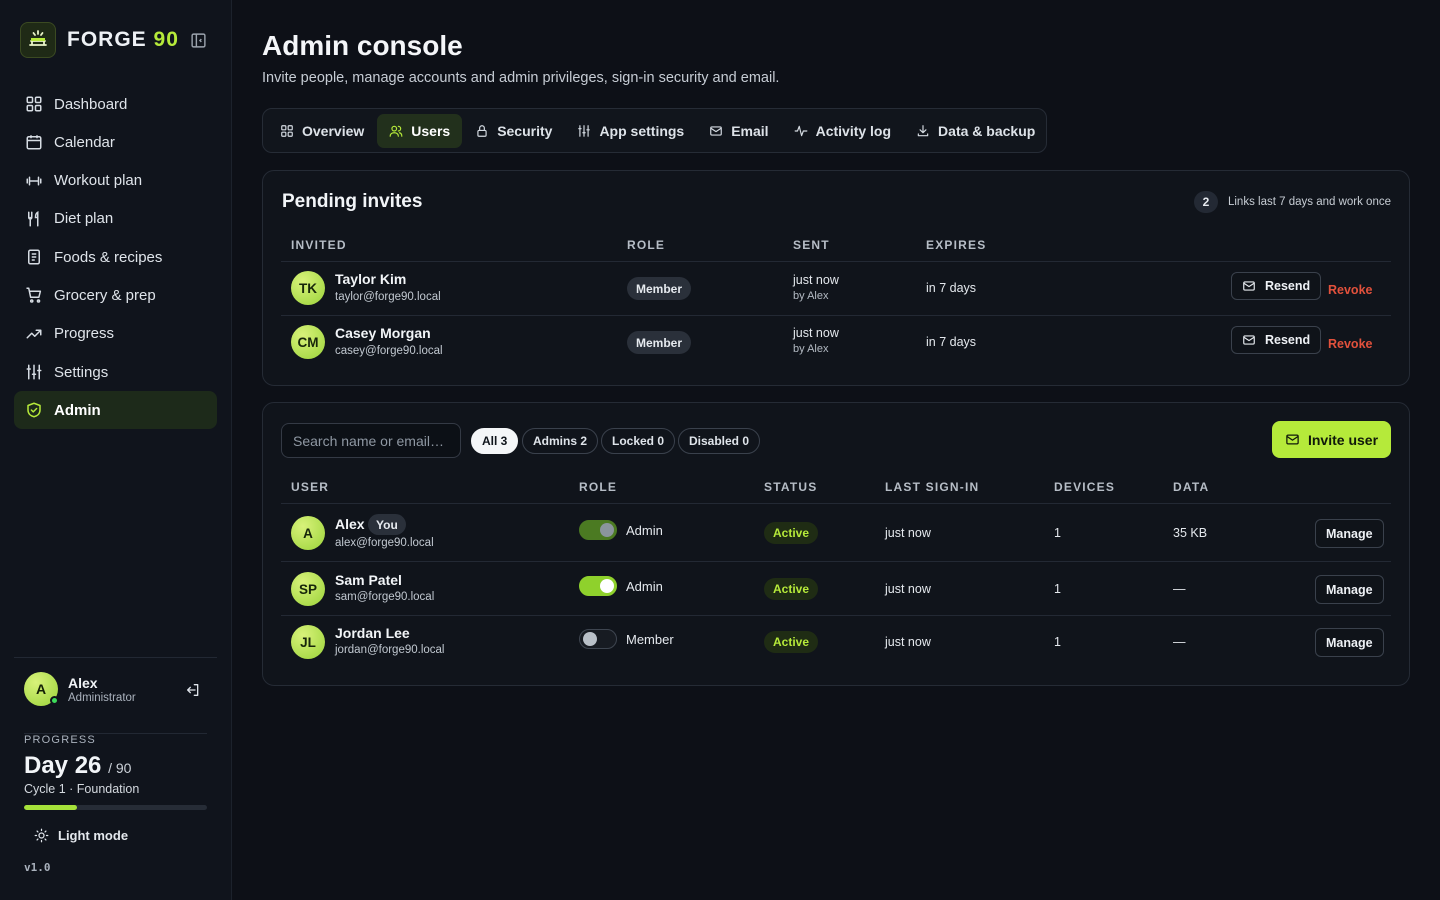  Describe the element at coordinates (84, 219) in the screenshot. I see `sidebar-item-label: Diet plan` at that location.